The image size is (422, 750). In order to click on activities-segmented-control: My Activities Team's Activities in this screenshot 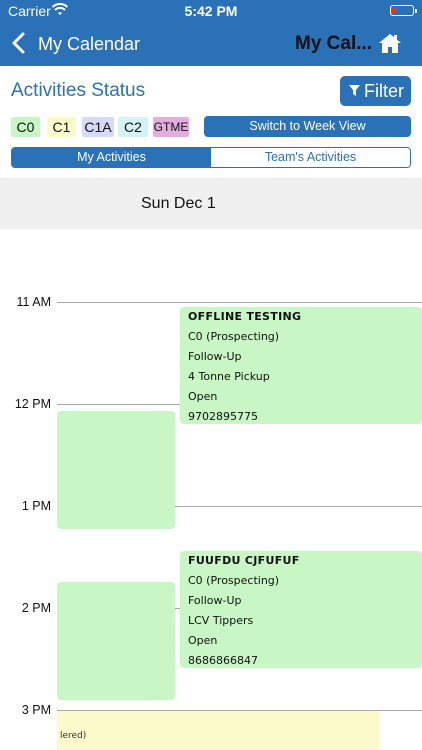, I will do `click(211, 157)`.